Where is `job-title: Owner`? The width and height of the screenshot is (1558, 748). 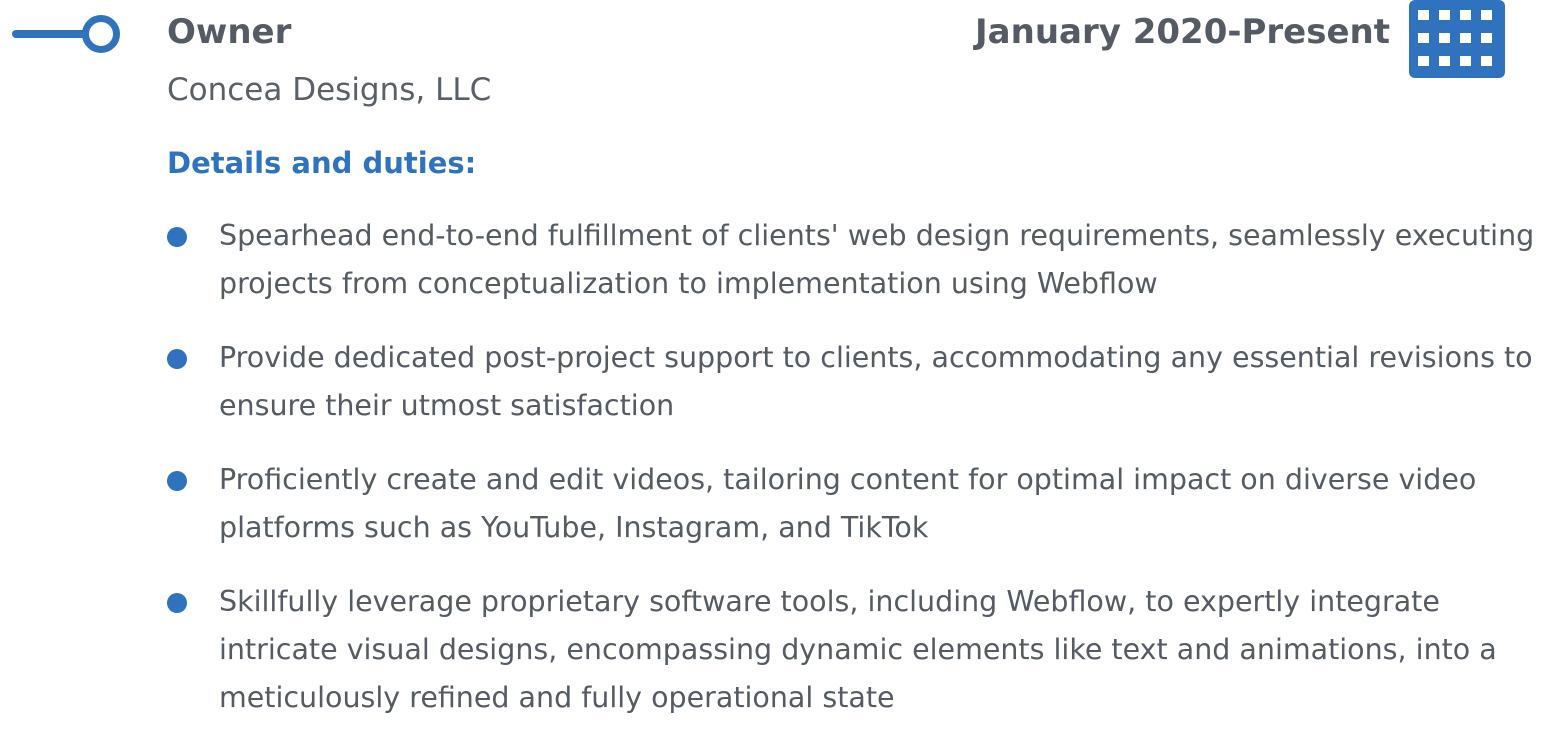 job-title: Owner is located at coordinates (229, 32).